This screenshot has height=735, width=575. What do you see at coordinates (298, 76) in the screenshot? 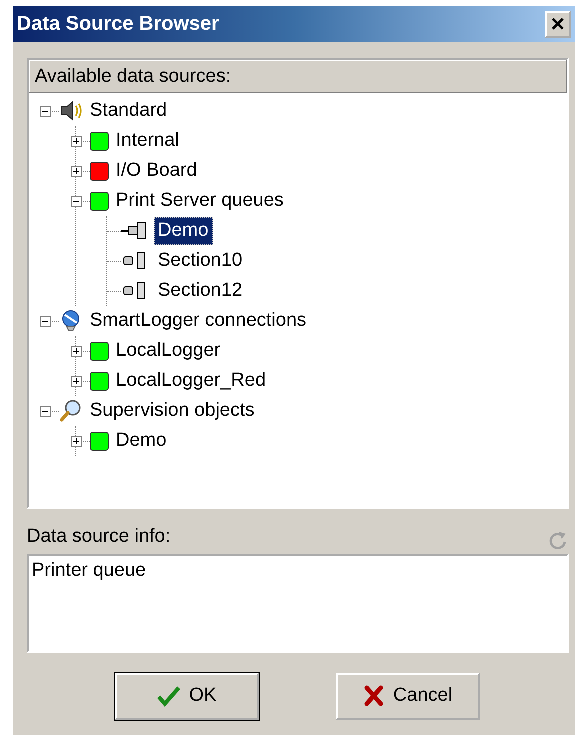
I see `panel-header: Available data sources:` at bounding box center [298, 76].